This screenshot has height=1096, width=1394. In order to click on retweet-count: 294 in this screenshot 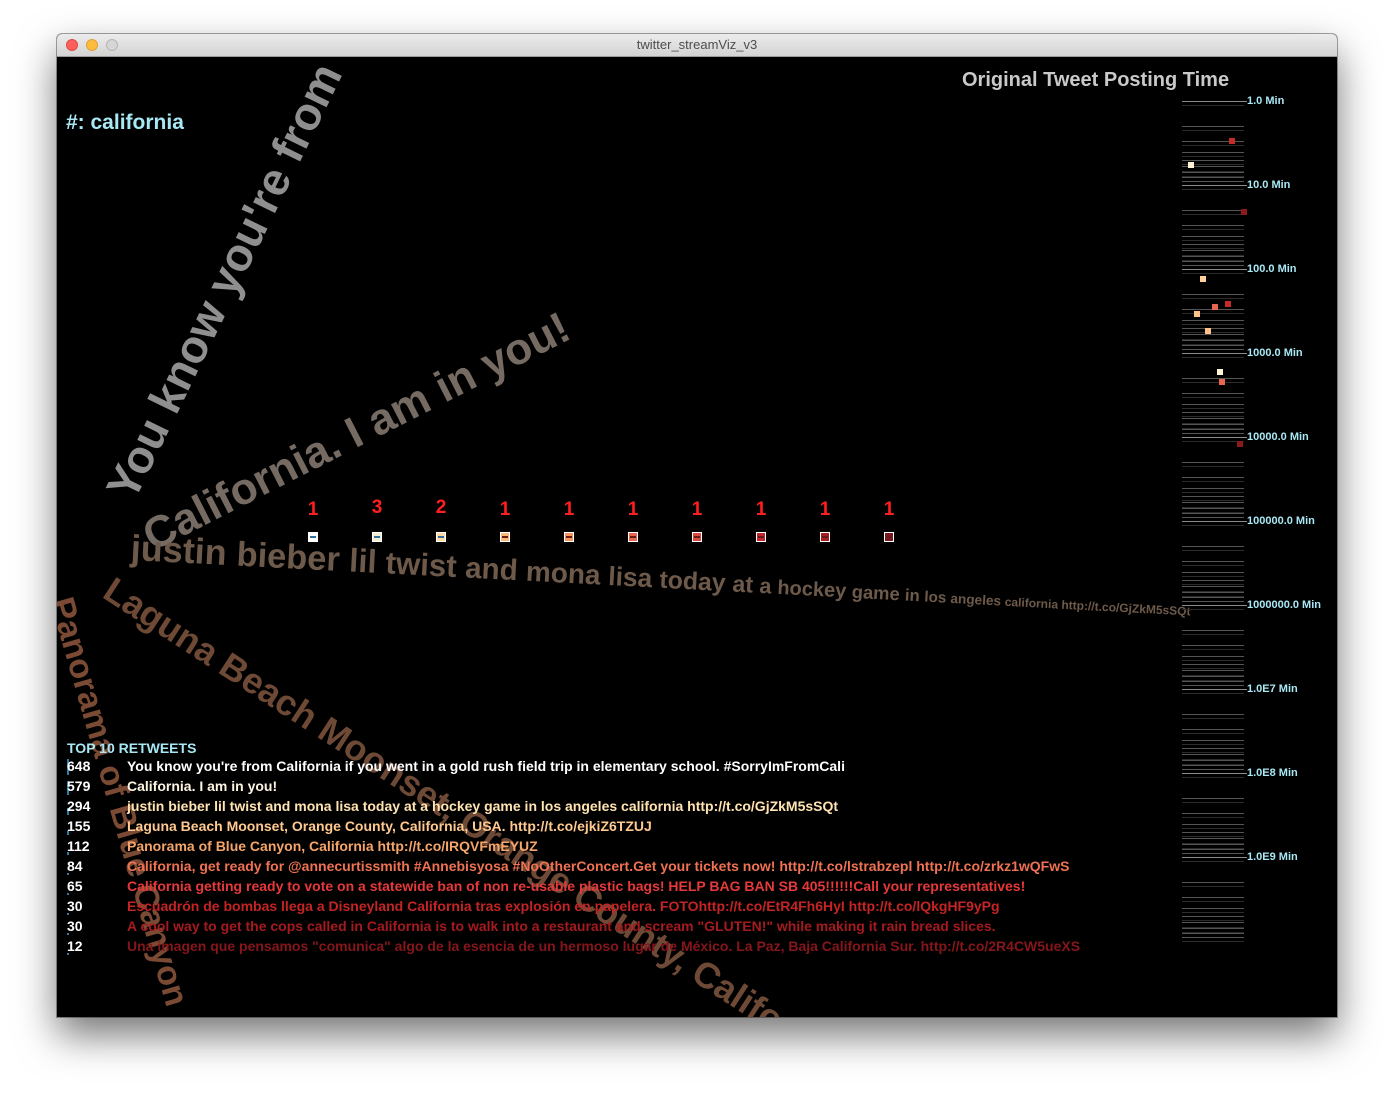, I will do `click(79, 806)`.